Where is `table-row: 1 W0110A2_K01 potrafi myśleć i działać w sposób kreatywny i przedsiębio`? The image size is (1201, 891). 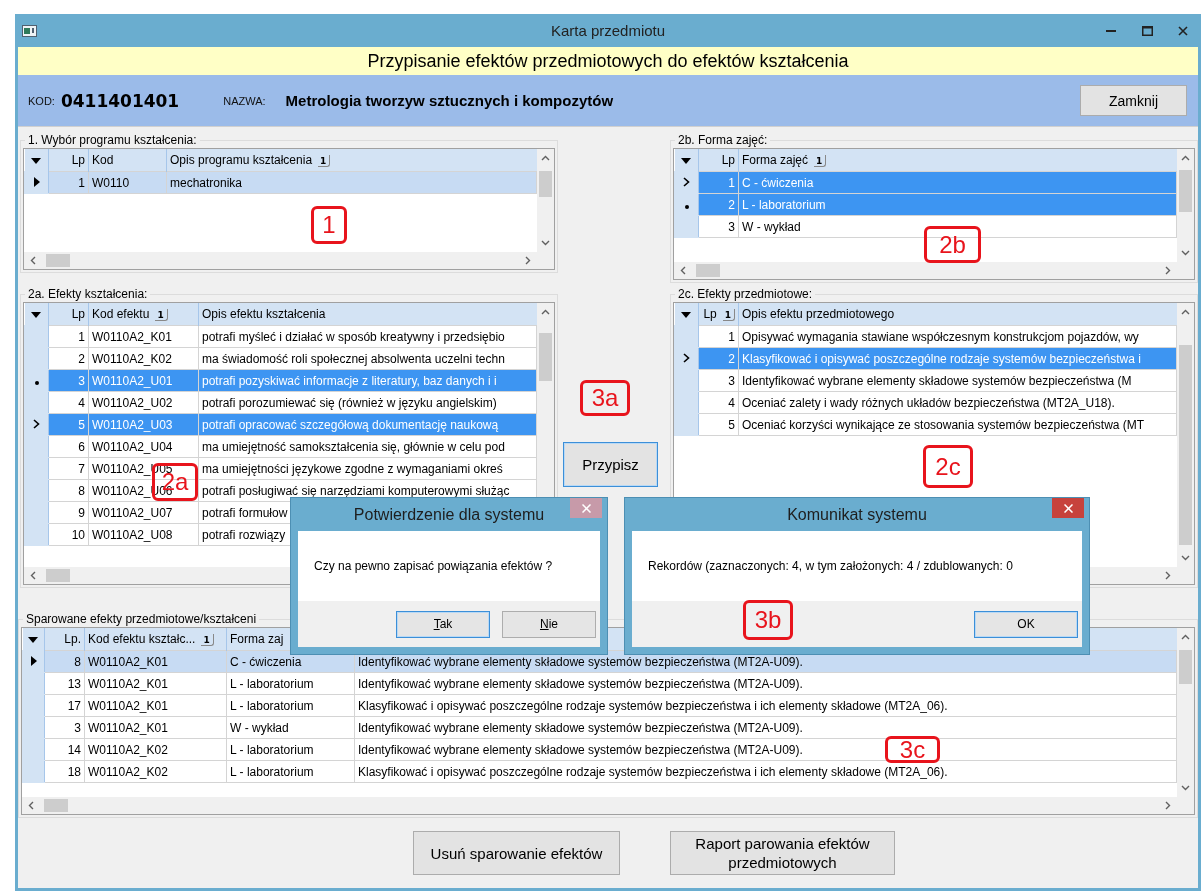 table-row: 1 W0110A2_K01 potrafi myśleć i działać w sposób kreatywny i przedsiębio is located at coordinates (280, 336).